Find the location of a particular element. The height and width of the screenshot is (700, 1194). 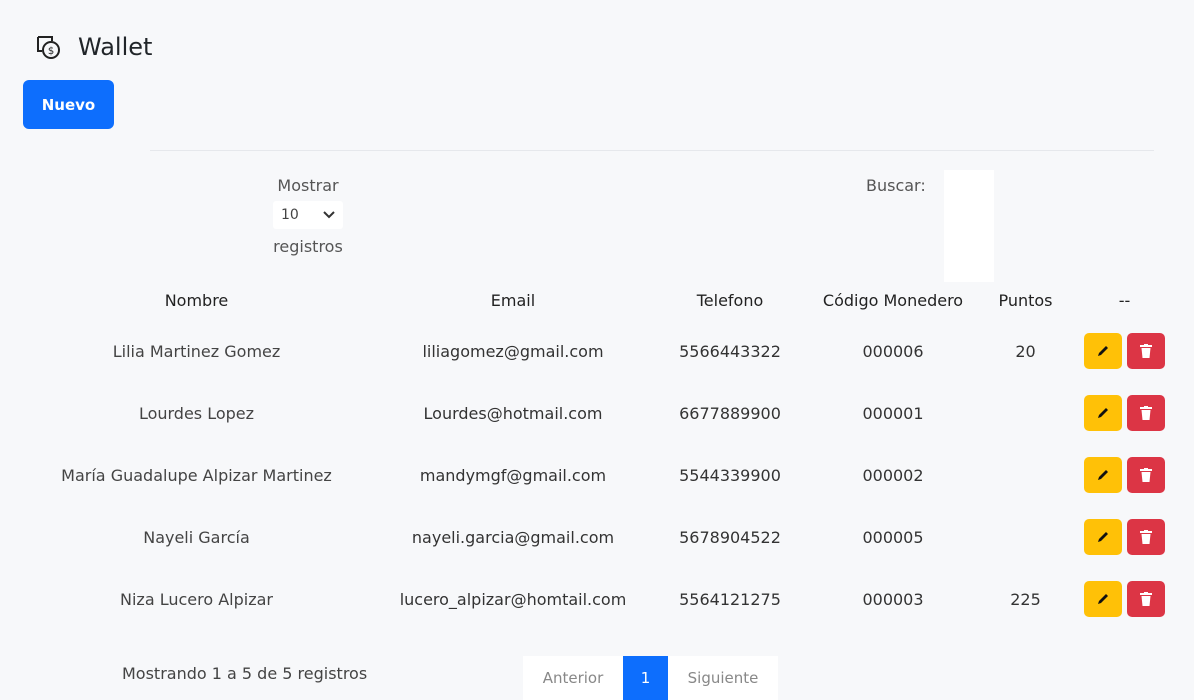

cell-wallet-code: 000003 is located at coordinates (893, 599).